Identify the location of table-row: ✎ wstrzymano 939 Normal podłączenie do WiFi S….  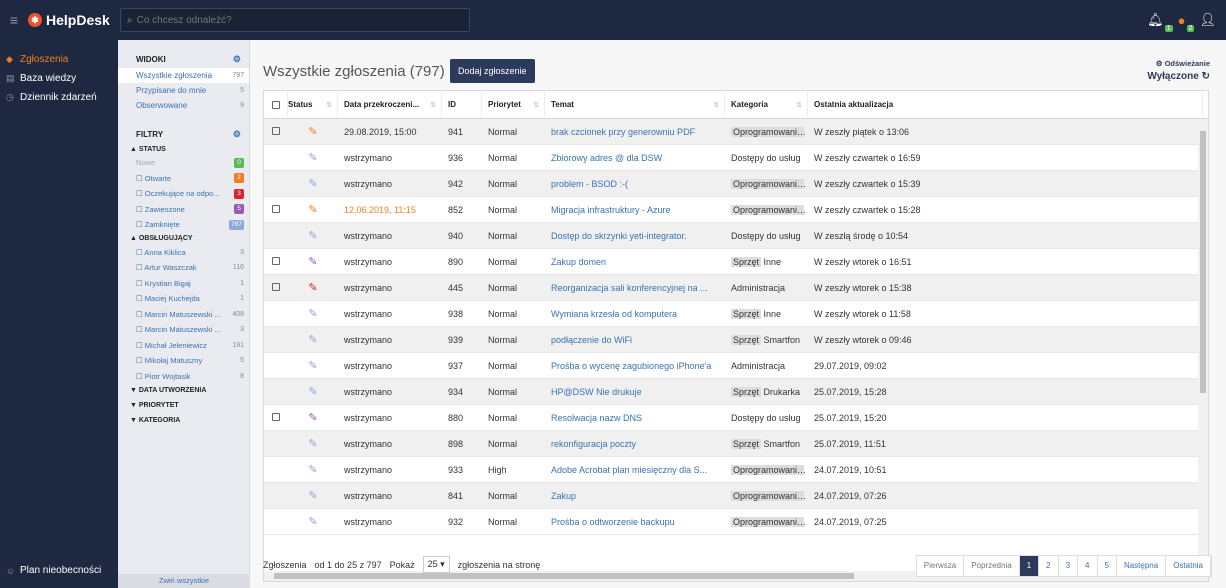
(736, 340).